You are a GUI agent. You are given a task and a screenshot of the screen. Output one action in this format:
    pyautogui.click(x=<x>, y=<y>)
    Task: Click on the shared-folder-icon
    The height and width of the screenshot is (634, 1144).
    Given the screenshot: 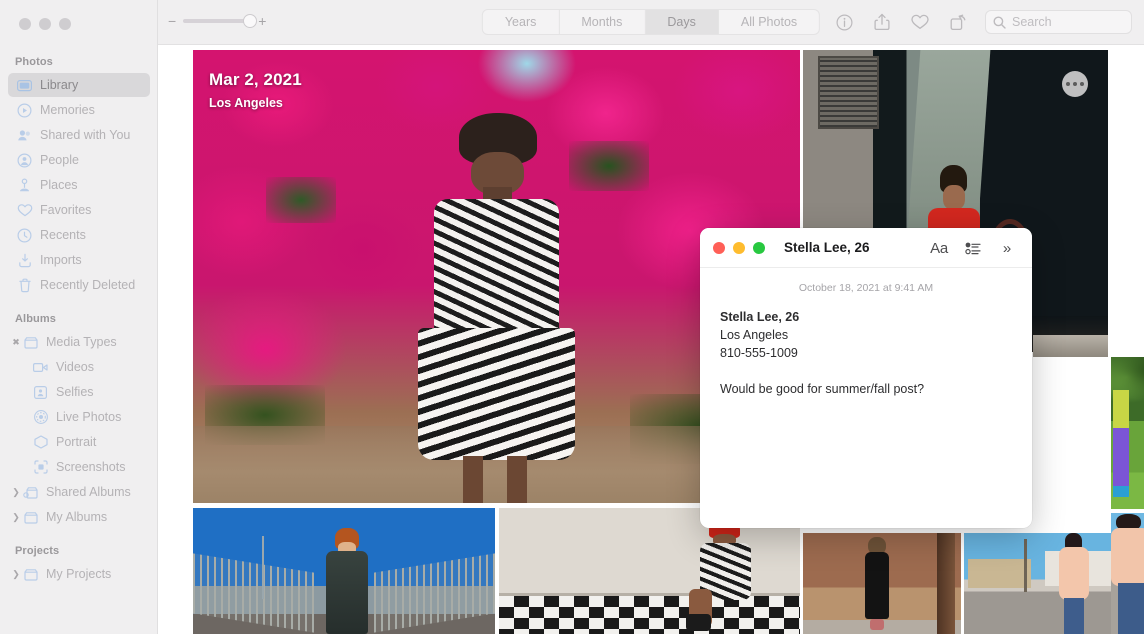 What is the action you would take?
    pyautogui.click(x=30, y=492)
    